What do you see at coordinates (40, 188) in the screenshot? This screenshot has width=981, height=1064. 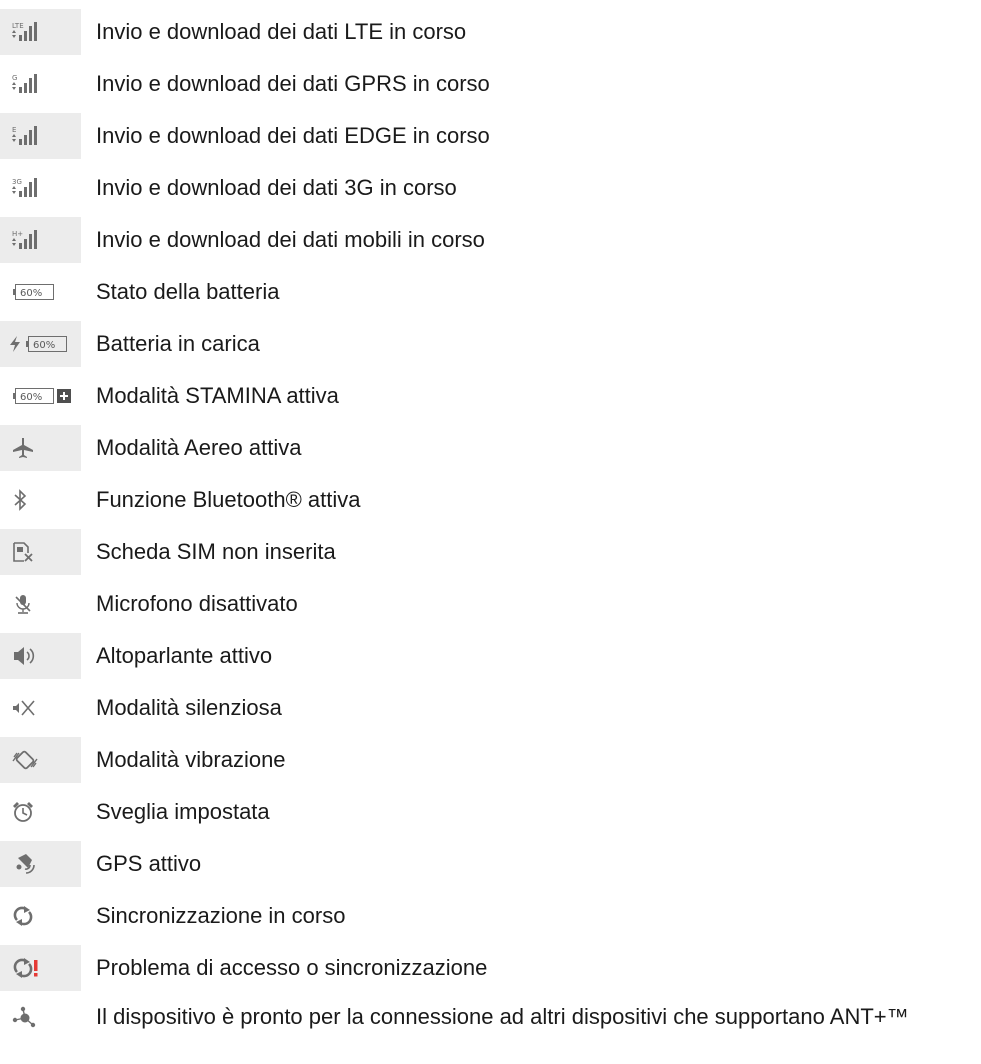 I see `3g-data-icon: 3G` at bounding box center [40, 188].